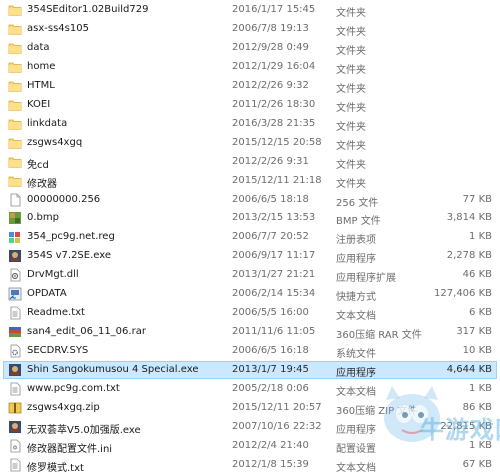 The image size is (500, 475). What do you see at coordinates (15, 237) in the screenshot?
I see `registry-file-icon` at bounding box center [15, 237].